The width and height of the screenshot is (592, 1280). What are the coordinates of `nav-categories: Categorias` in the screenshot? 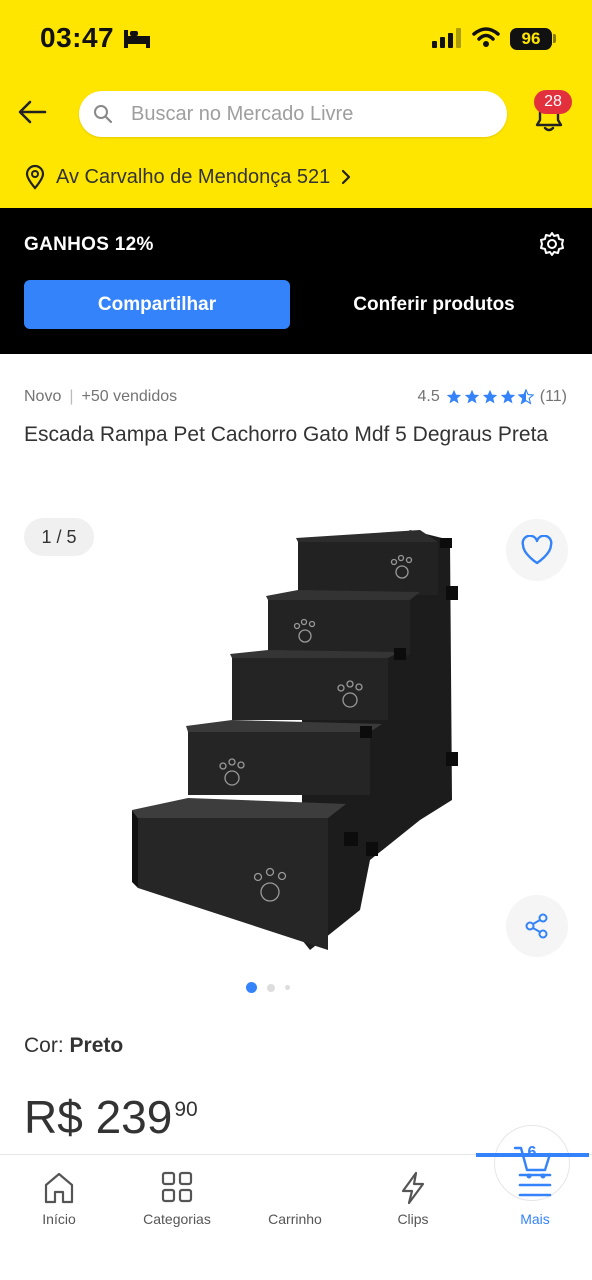 It's located at (177, 1217).